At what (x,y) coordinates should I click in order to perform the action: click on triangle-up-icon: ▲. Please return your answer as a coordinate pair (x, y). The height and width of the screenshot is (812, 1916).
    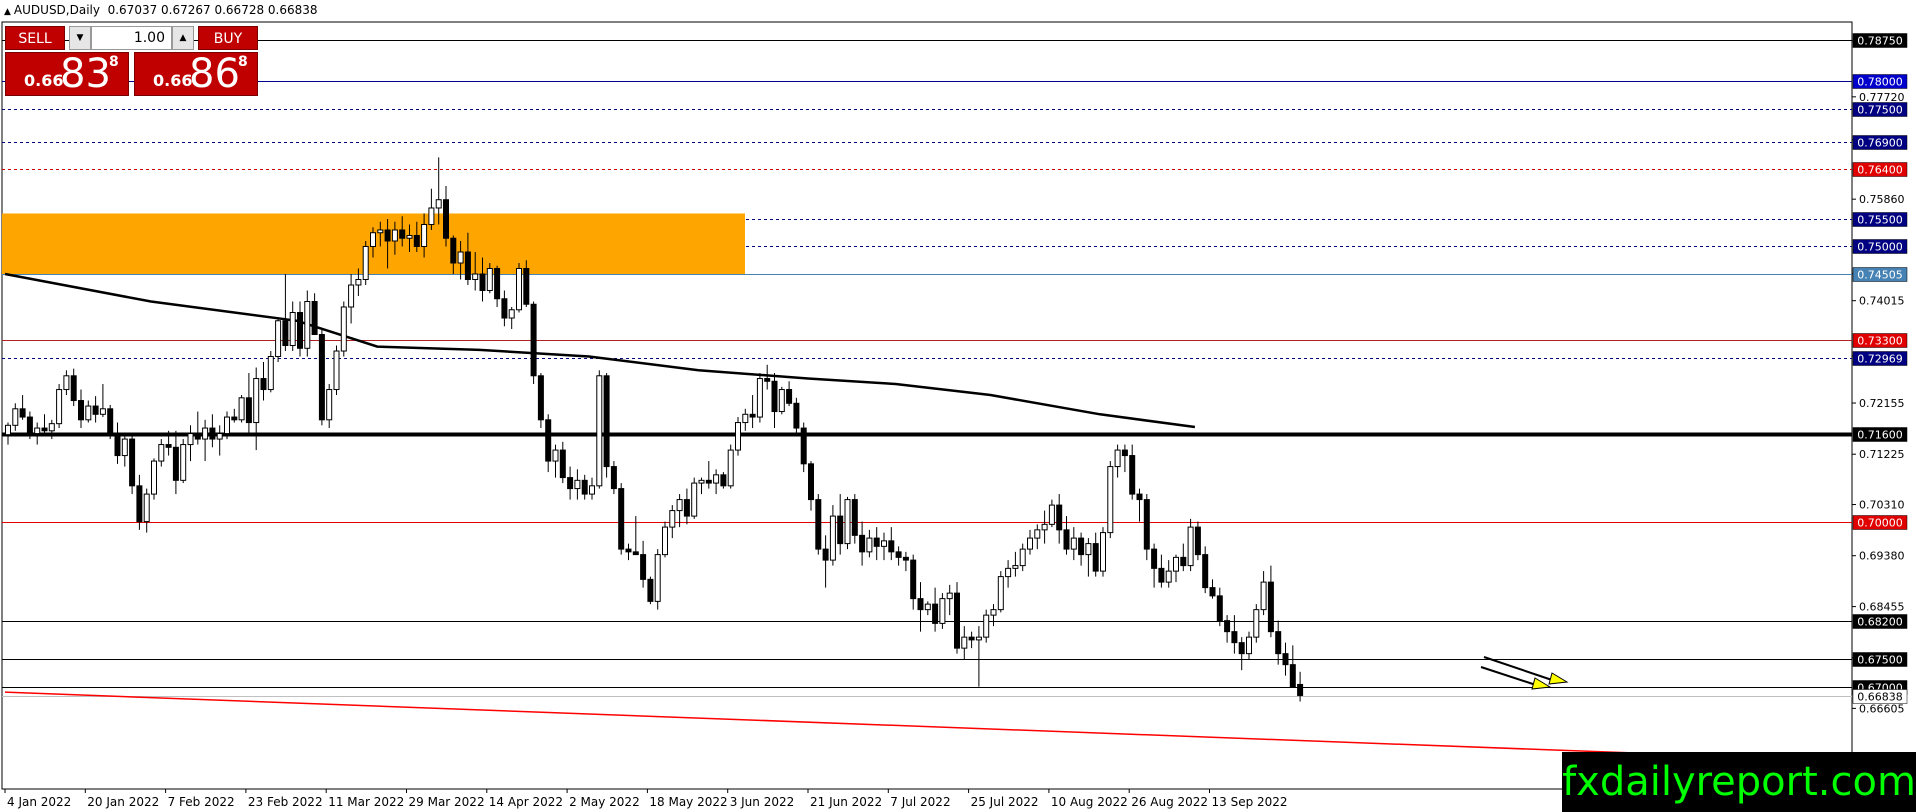
    Looking at the image, I should click on (7, 12).